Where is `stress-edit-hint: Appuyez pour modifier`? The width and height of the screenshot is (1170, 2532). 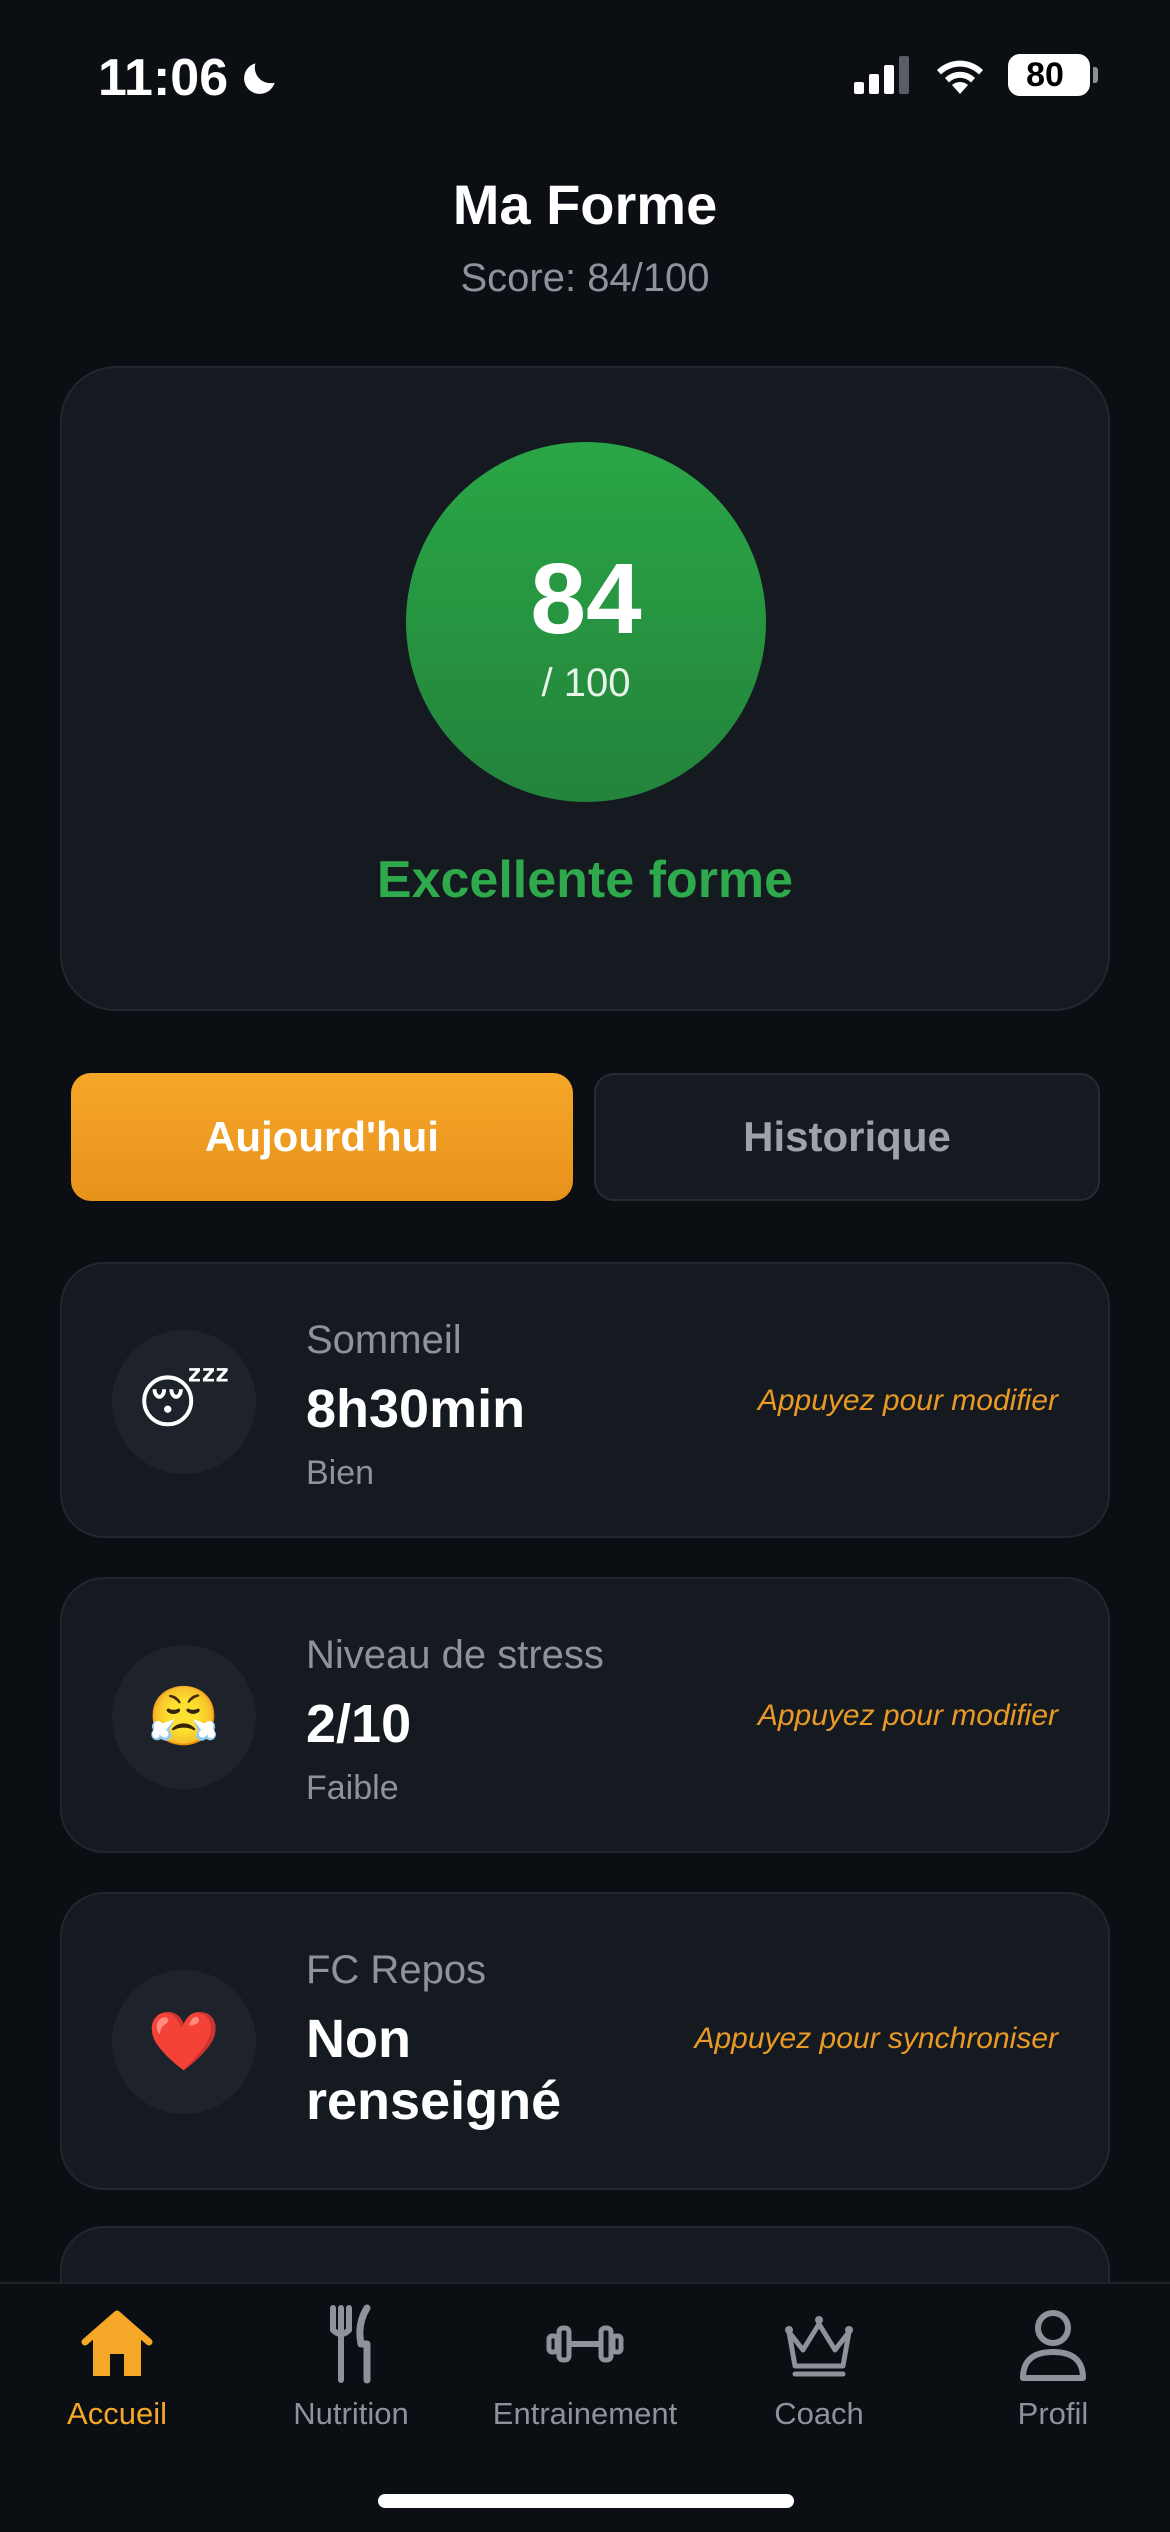
stress-edit-hint: Appuyez pour modifier is located at coordinates (908, 1716).